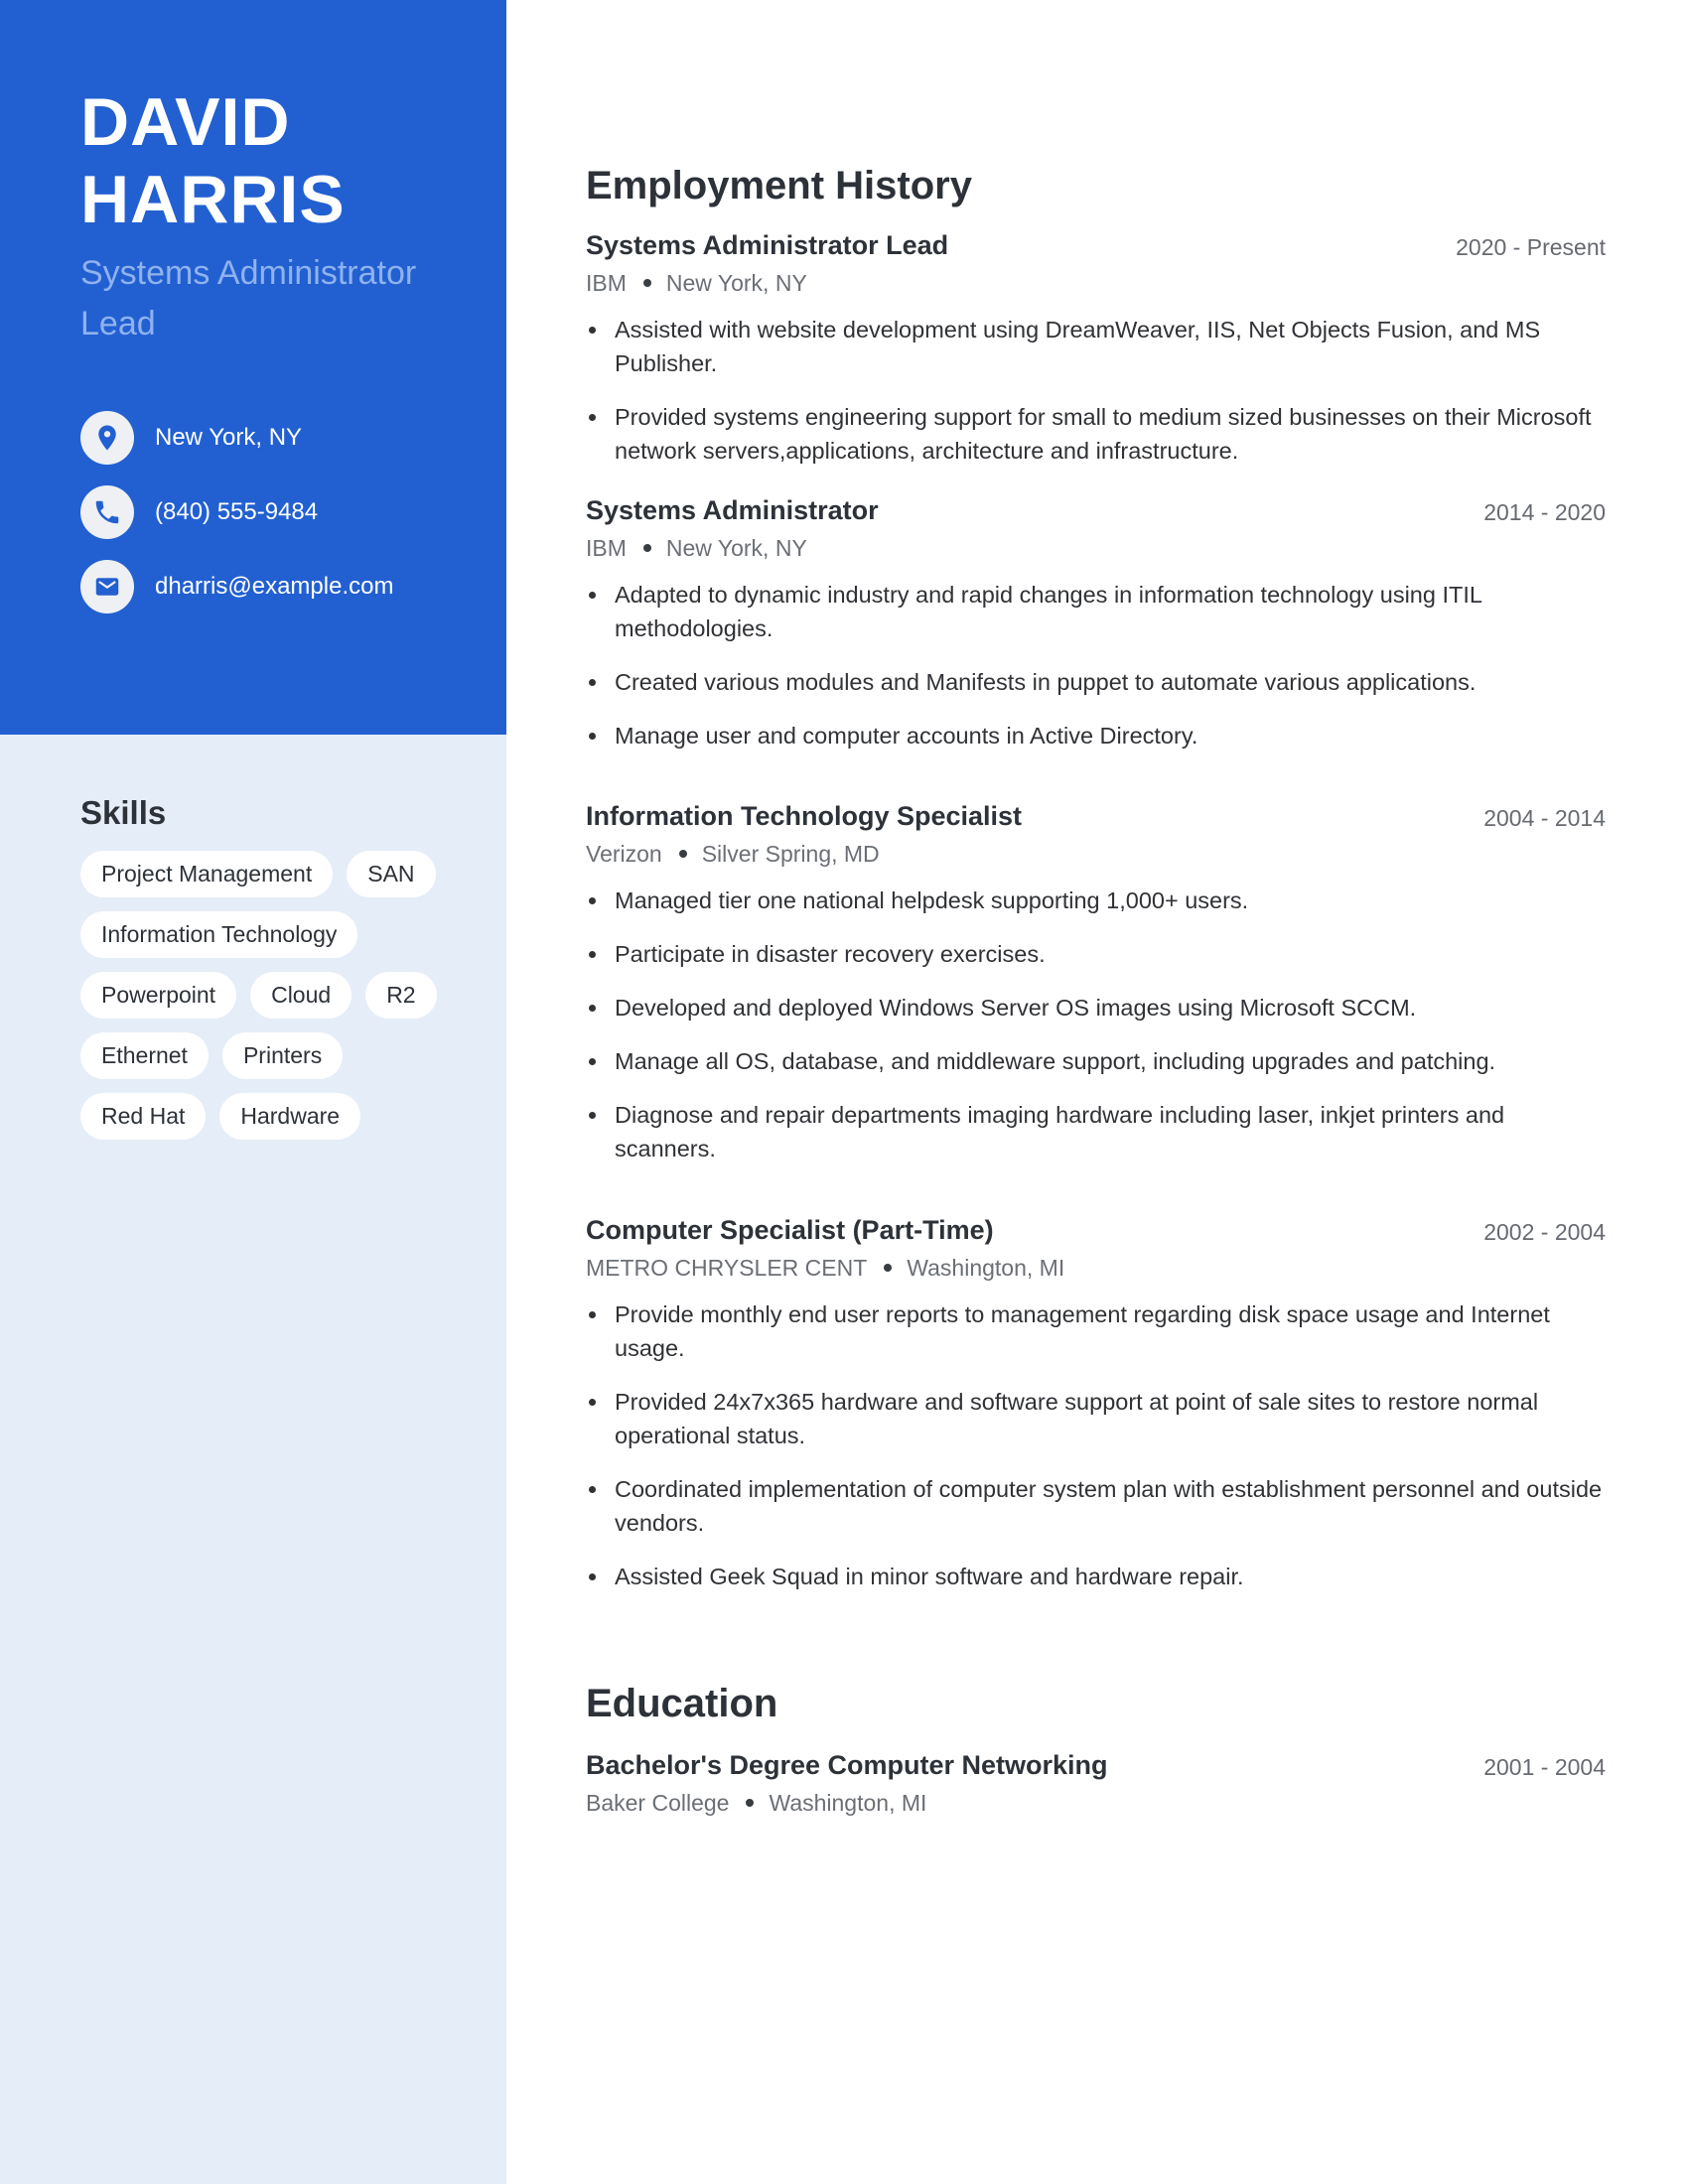  What do you see at coordinates (248, 298) in the screenshot?
I see `job-title-subtitle: Systems Administrator Lead` at bounding box center [248, 298].